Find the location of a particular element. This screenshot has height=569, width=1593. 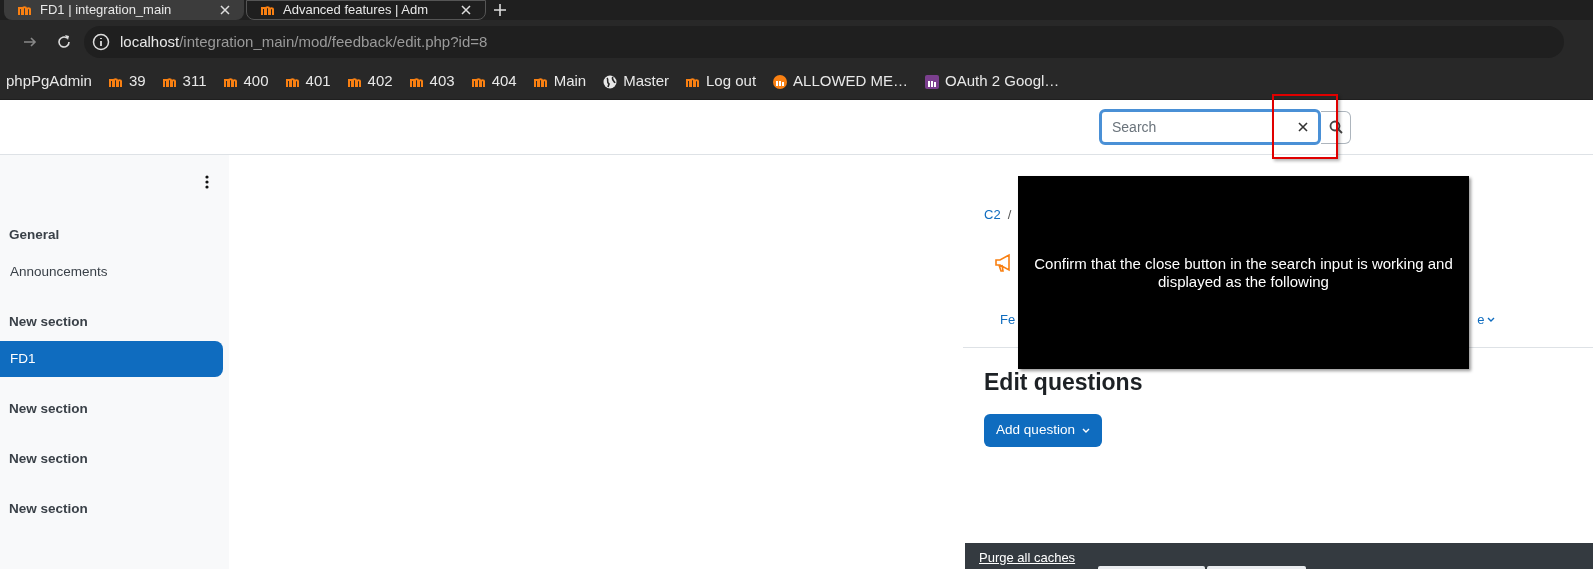

bookmark: 402 is located at coordinates (370, 81).